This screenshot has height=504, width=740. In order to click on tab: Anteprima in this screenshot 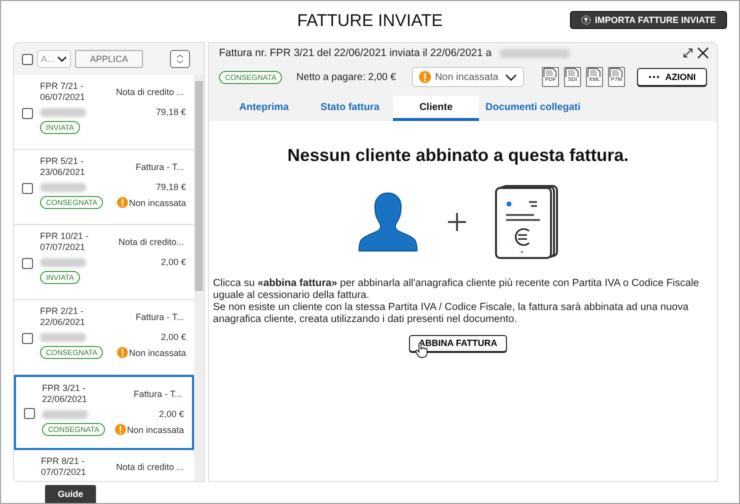, I will do `click(264, 108)`.